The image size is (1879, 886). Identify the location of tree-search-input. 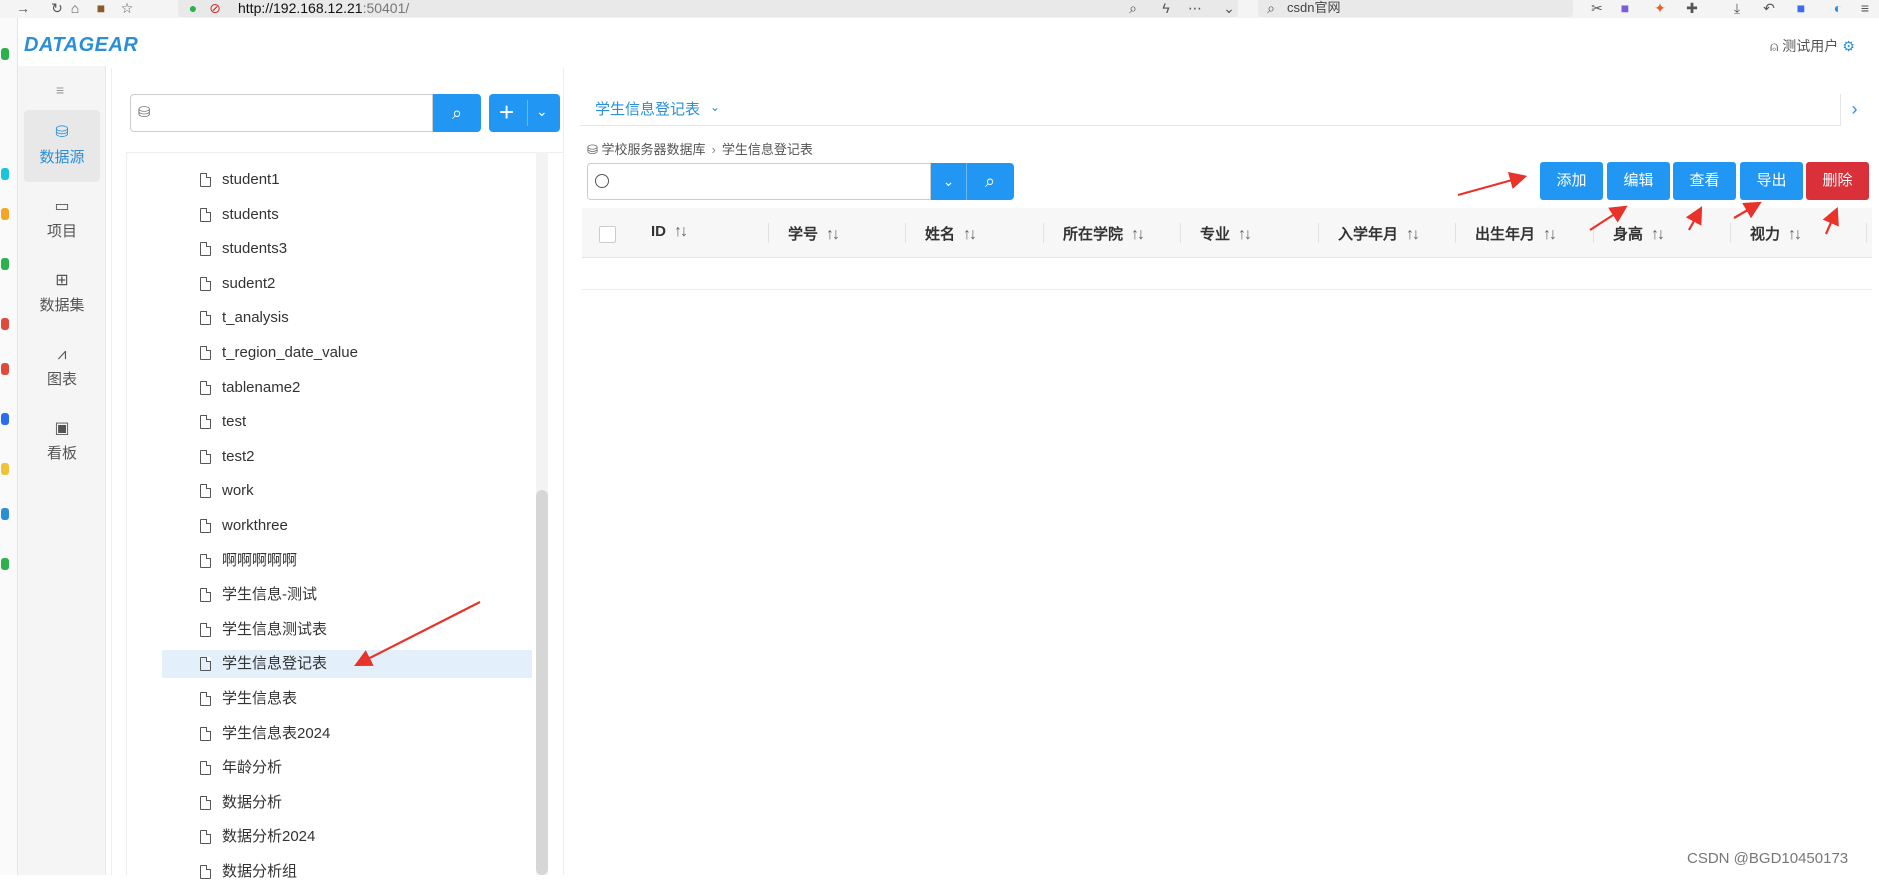
(281, 113).